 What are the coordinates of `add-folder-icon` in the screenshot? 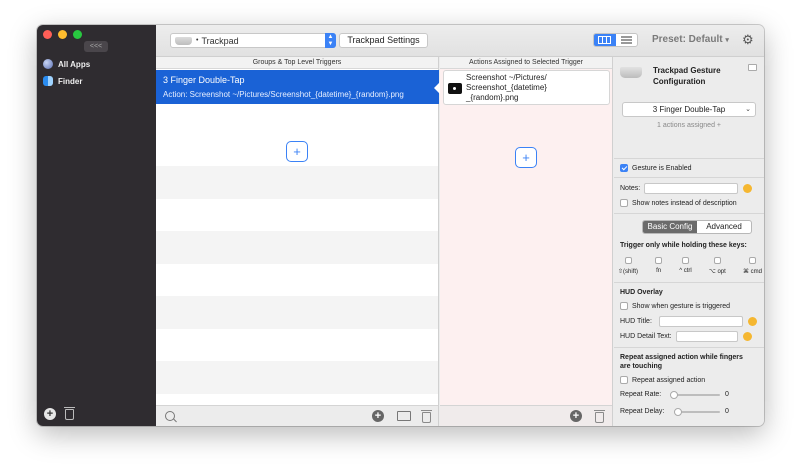 It's located at (404, 416).